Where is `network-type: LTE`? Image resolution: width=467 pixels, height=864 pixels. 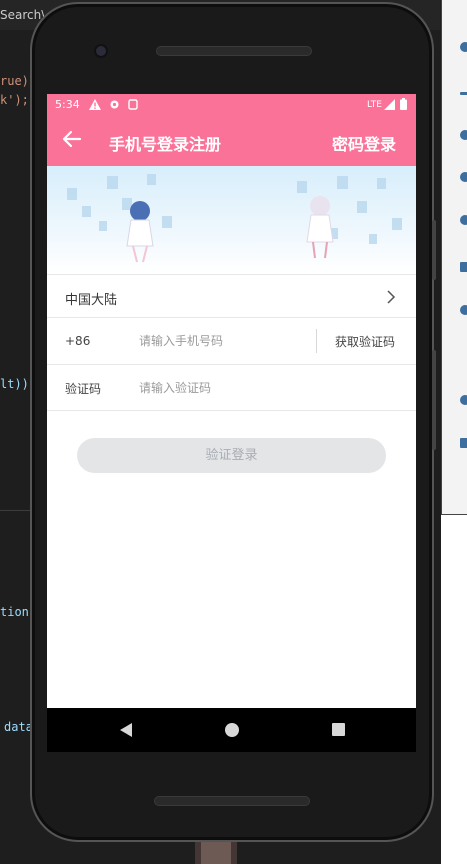 network-type: LTE is located at coordinates (374, 105).